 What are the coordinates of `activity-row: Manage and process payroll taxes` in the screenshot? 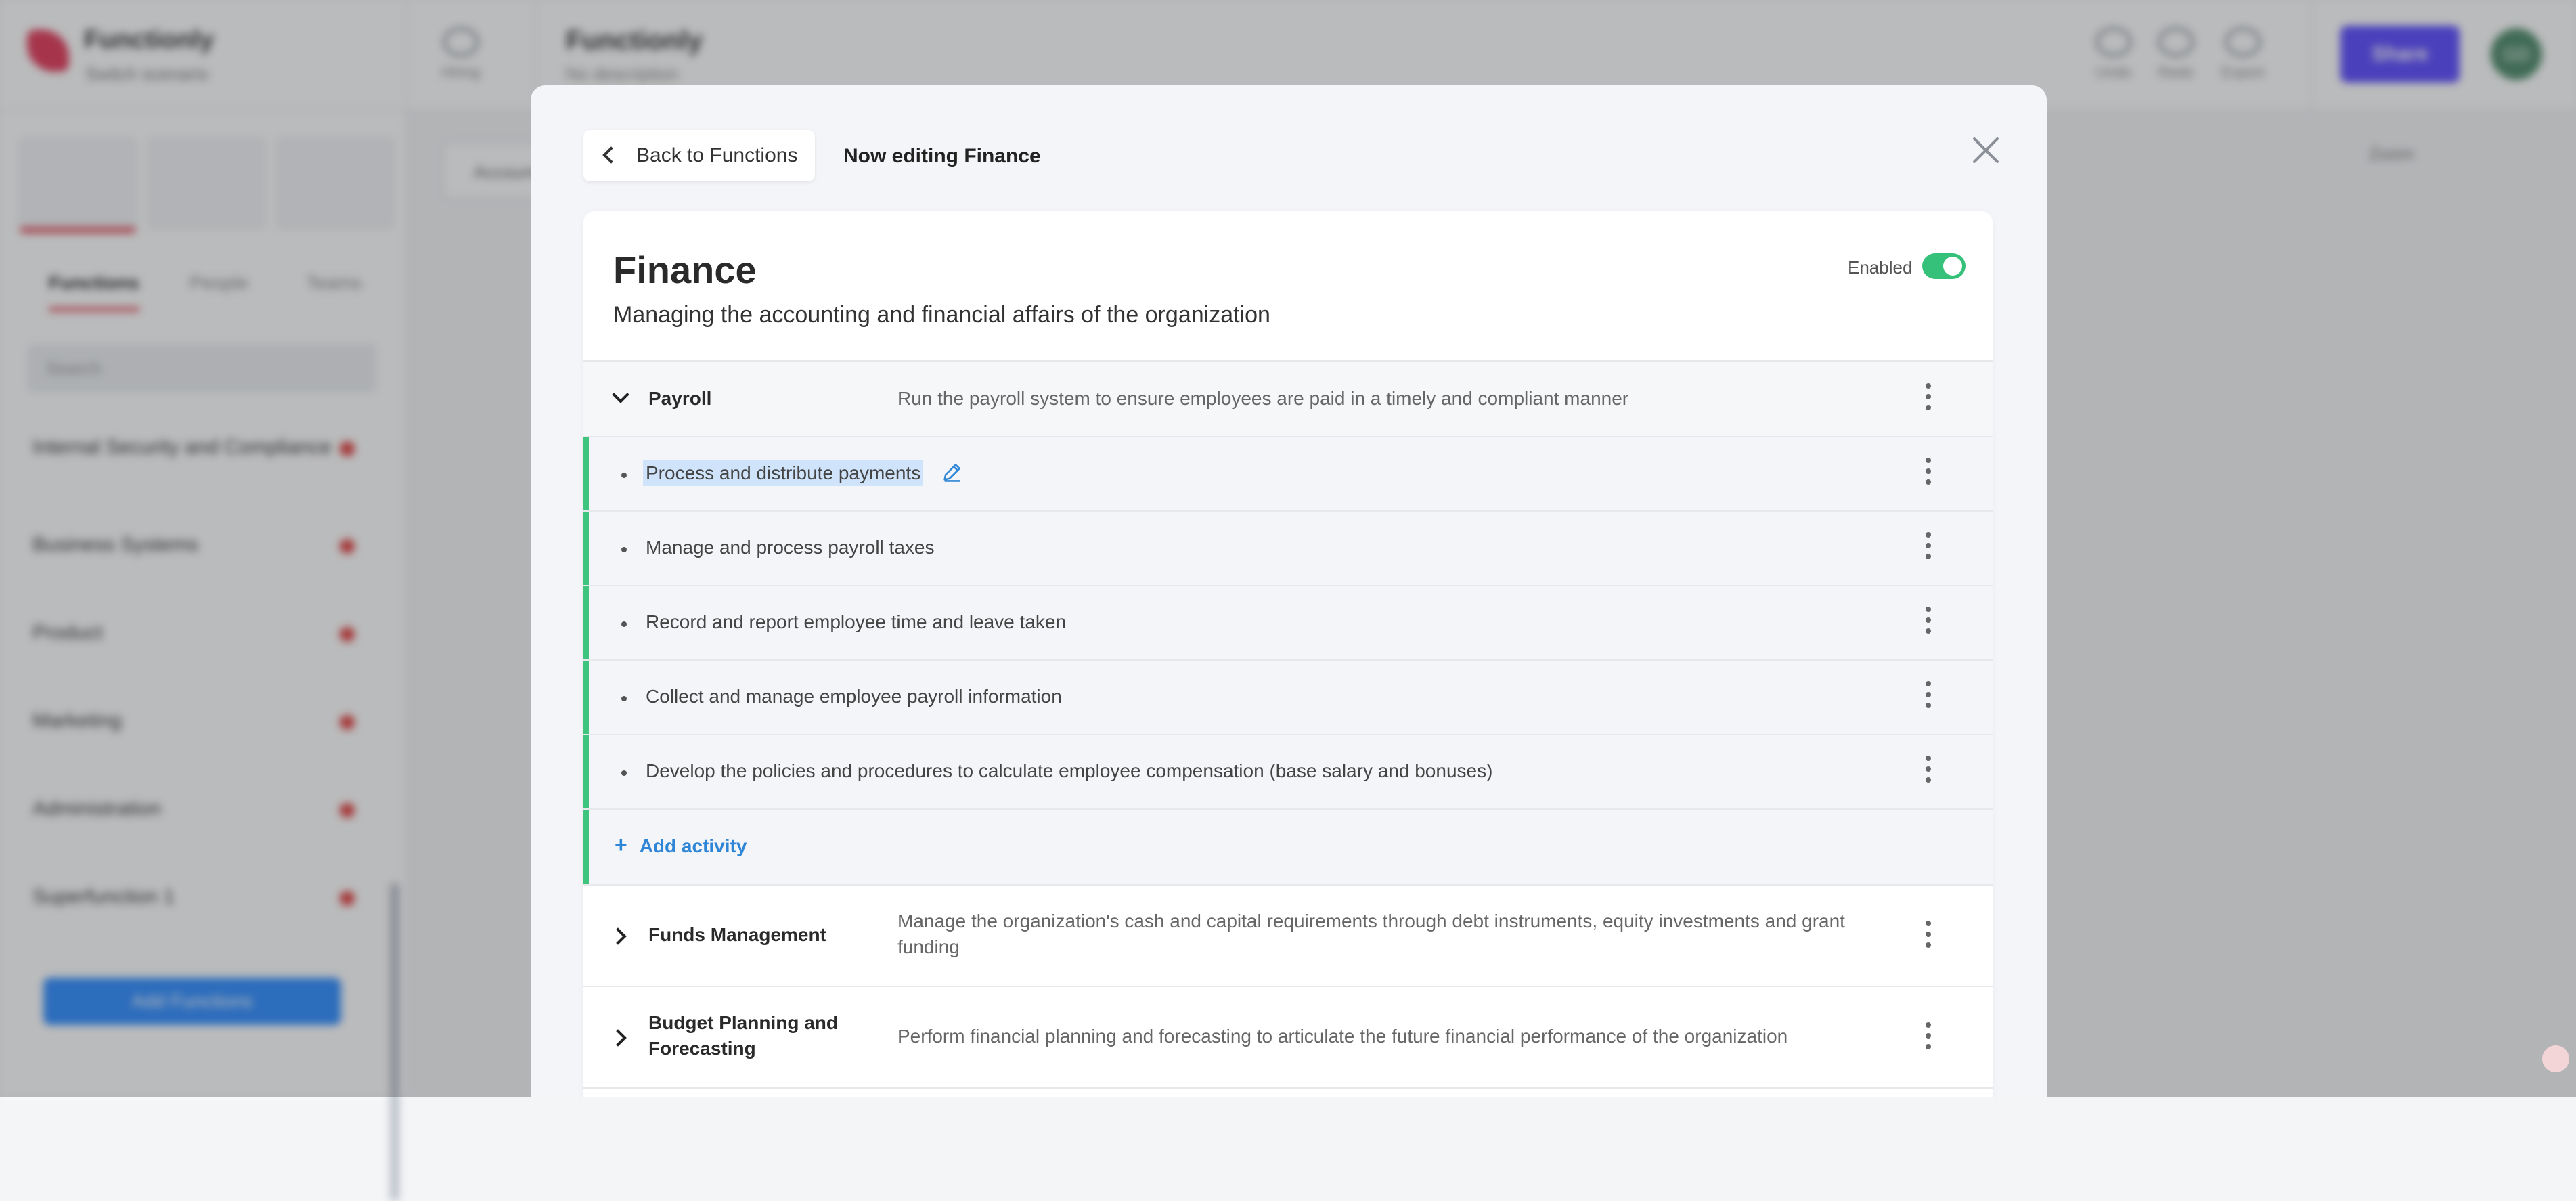 It's located at (1288, 548).